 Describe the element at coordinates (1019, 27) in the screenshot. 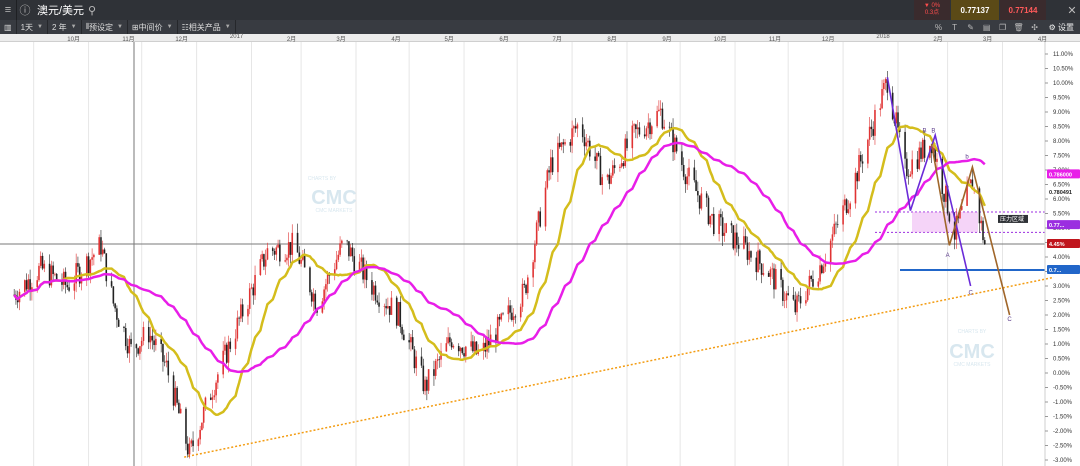

I see `delete-icon: 🗑` at that location.